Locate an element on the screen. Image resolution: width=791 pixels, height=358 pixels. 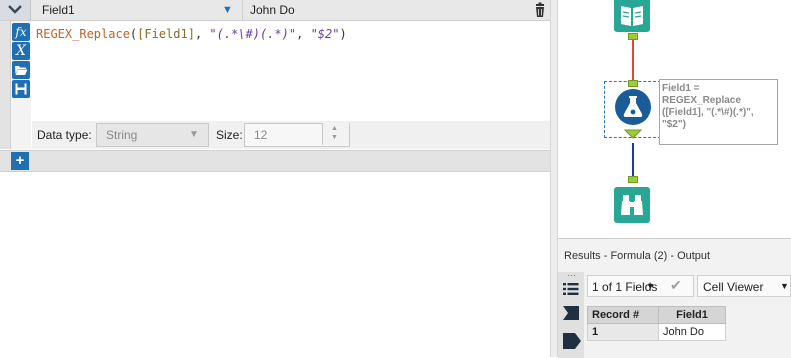
open-expression-button is located at coordinates (21, 70).